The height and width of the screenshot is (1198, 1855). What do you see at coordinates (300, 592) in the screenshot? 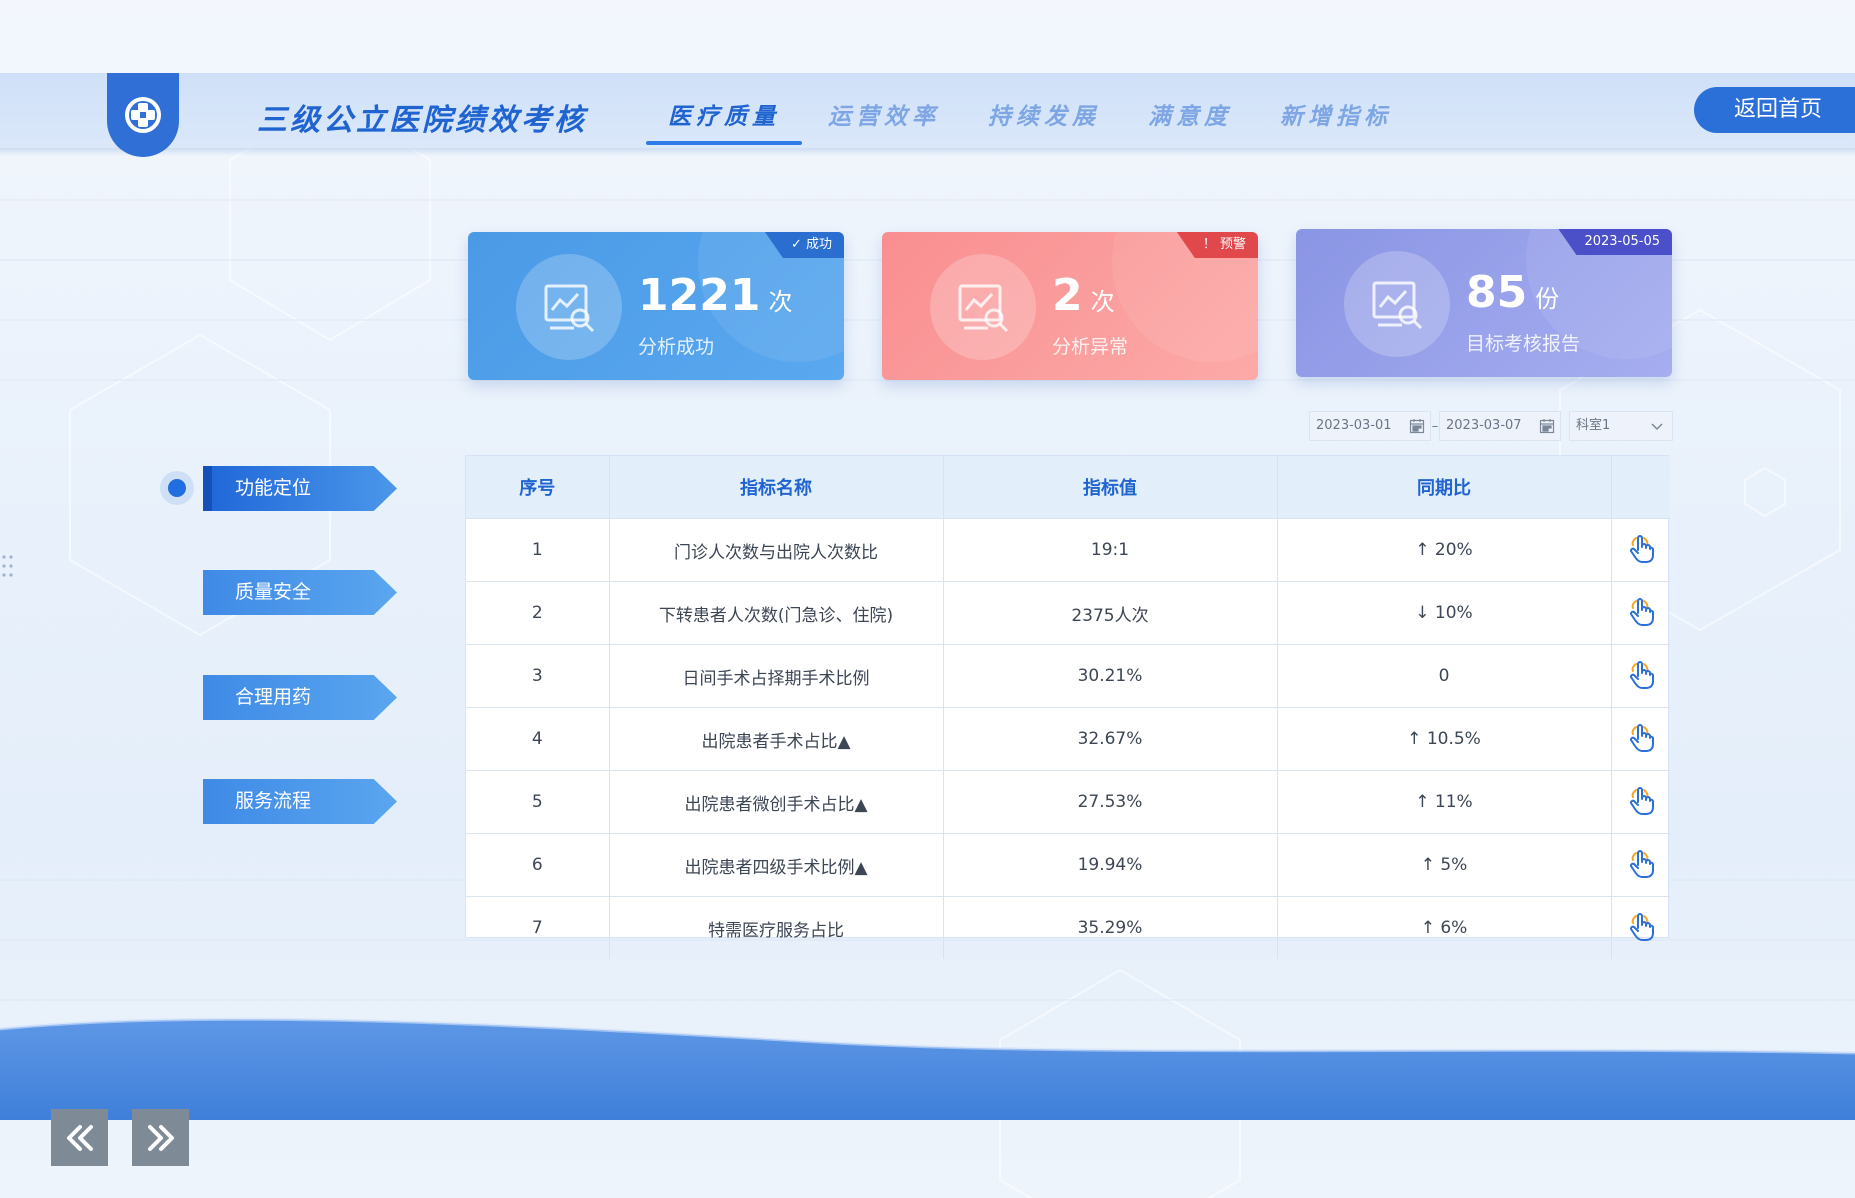
I see `sidebar-item-quality-safety: 质量安全` at bounding box center [300, 592].